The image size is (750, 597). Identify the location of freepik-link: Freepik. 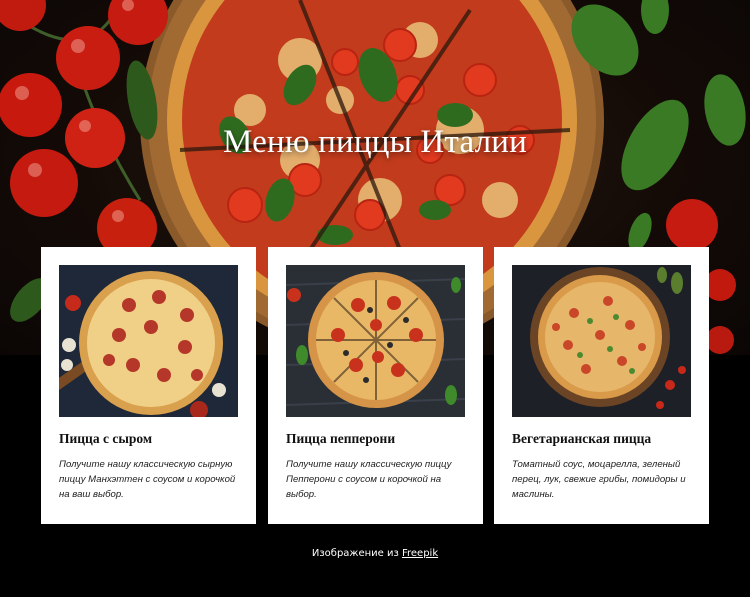
(420, 553).